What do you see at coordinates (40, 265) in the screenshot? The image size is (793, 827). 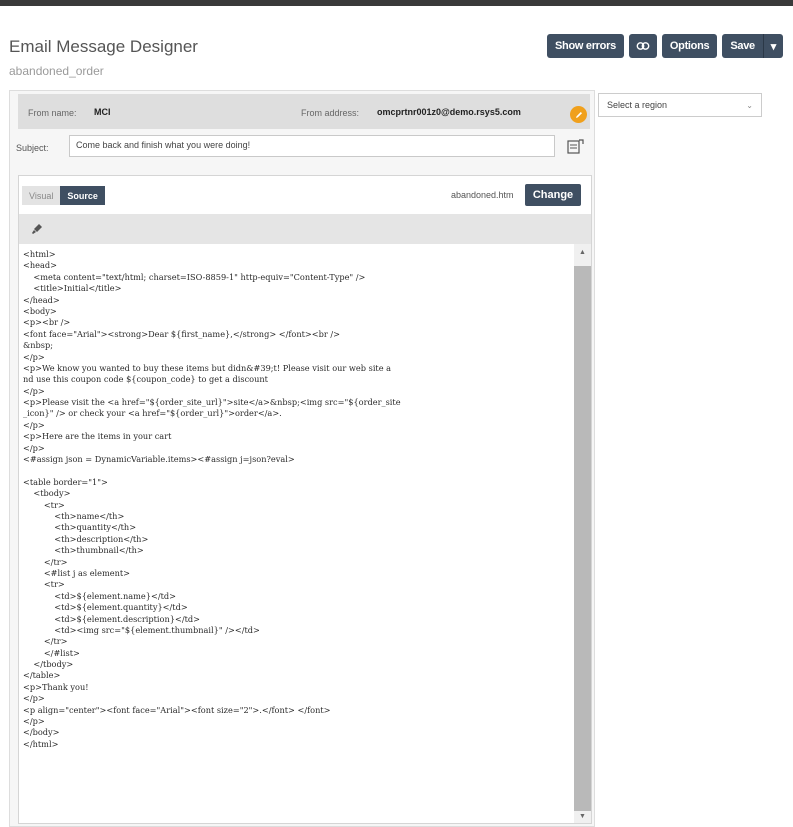 I see `code-line: <head>` at bounding box center [40, 265].